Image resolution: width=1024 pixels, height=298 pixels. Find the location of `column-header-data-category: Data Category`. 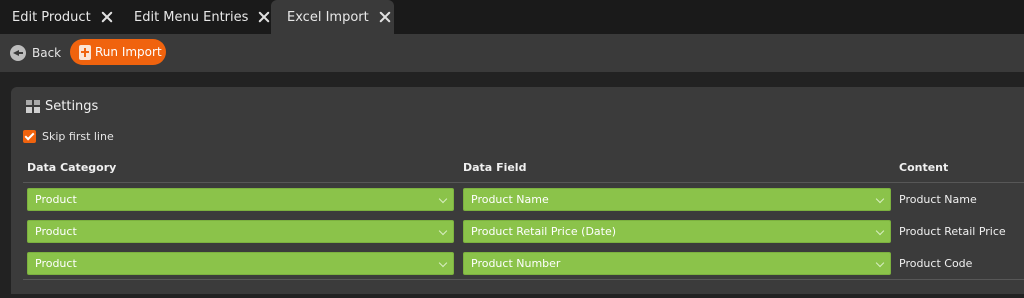

column-header-data-category: Data Category is located at coordinates (72, 167).